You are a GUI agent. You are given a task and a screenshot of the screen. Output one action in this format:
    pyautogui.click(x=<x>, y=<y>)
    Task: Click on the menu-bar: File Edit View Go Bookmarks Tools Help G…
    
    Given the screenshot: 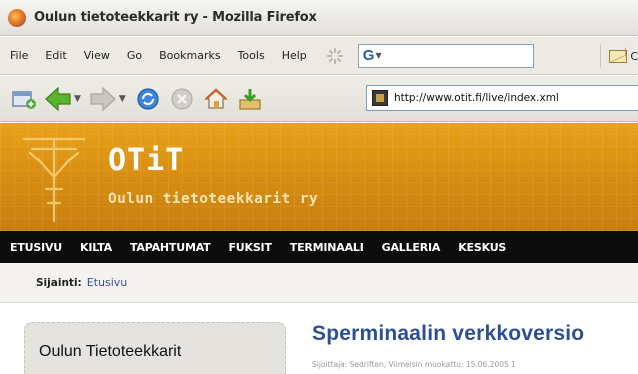 What is the action you would take?
    pyautogui.click(x=319, y=56)
    